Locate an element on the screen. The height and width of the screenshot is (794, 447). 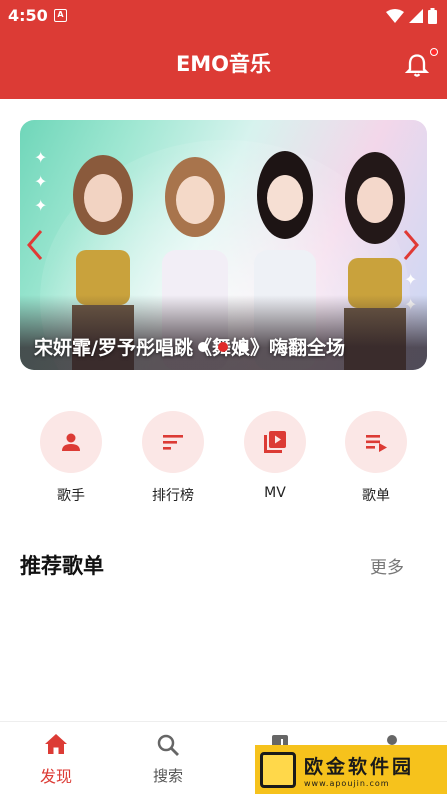
entry-label: 排行榜 is located at coordinates (173, 496).